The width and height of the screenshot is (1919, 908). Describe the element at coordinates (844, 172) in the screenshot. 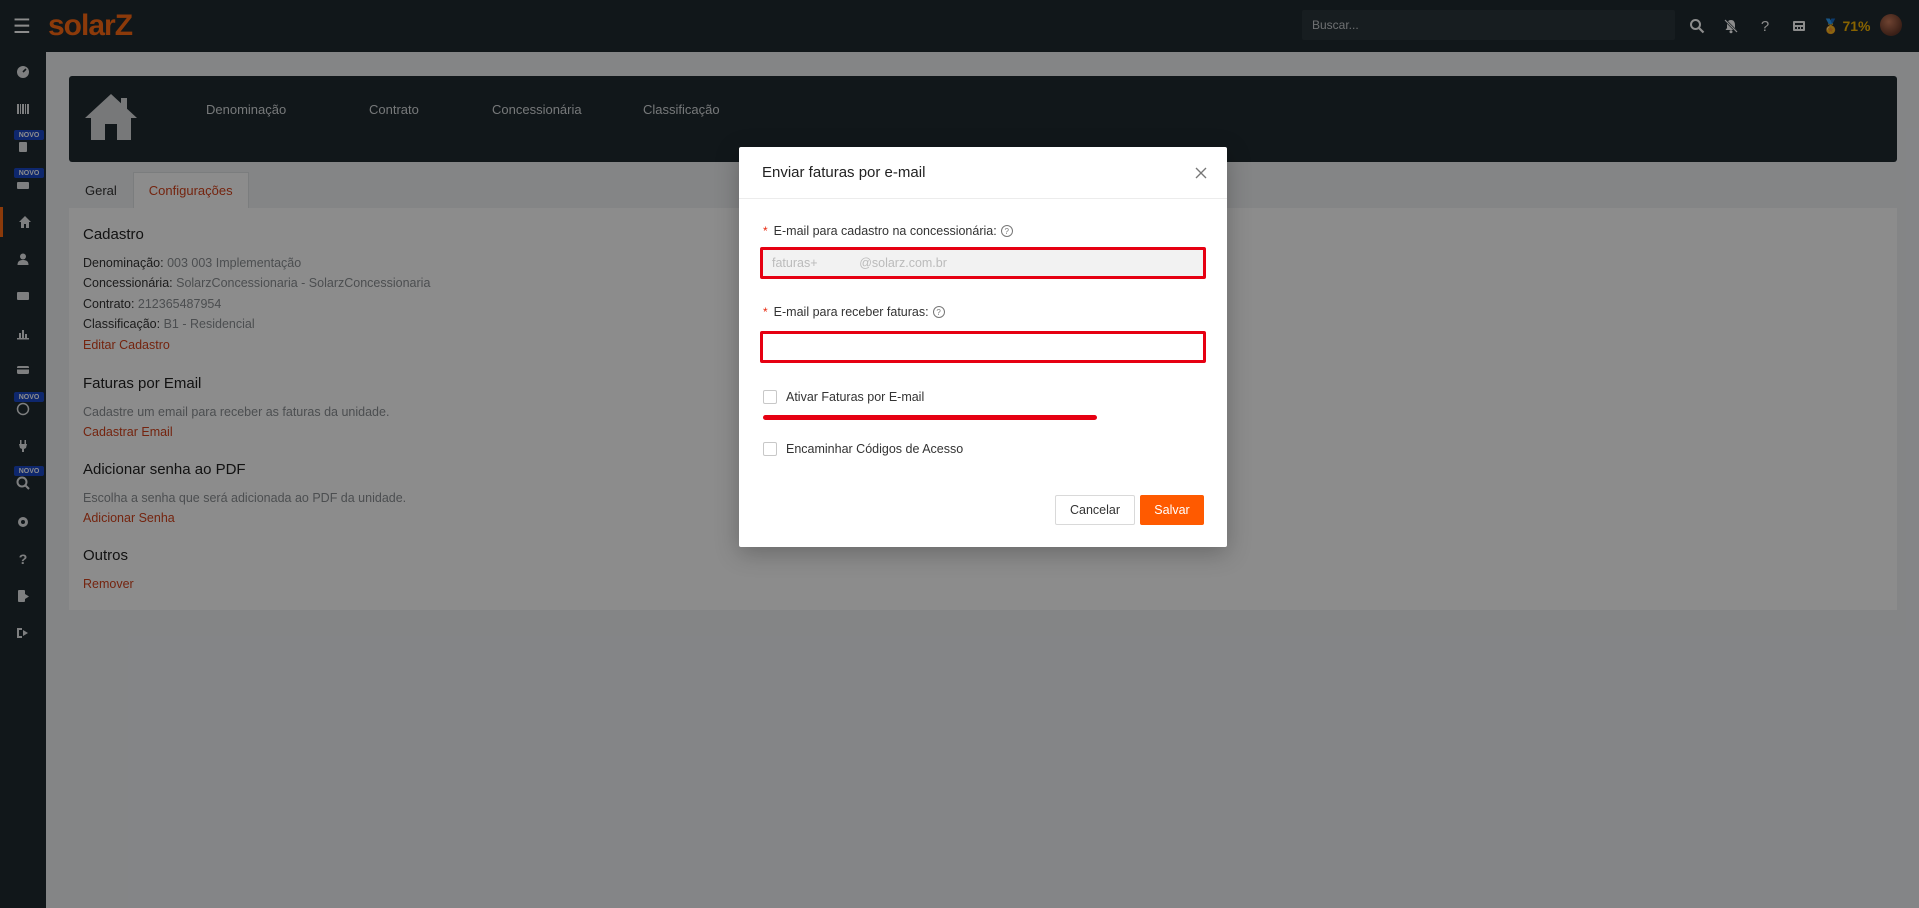

I see `modal-title: Enviar faturas por e-mail` at that location.